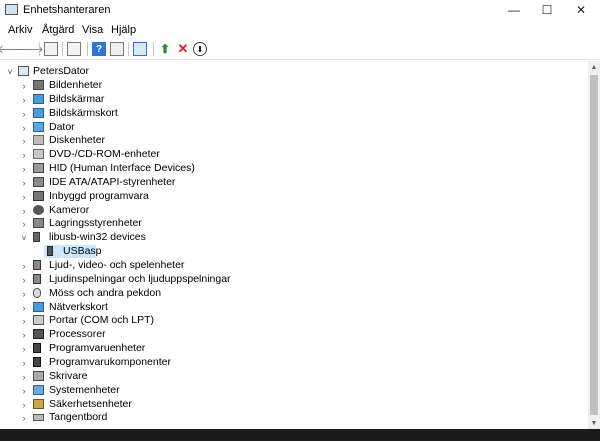 Image resolution: width=600 pixels, height=441 pixels. What do you see at coordinates (294, 348) in the screenshot?
I see `tree-category-row: › Programvaruenheter` at bounding box center [294, 348].